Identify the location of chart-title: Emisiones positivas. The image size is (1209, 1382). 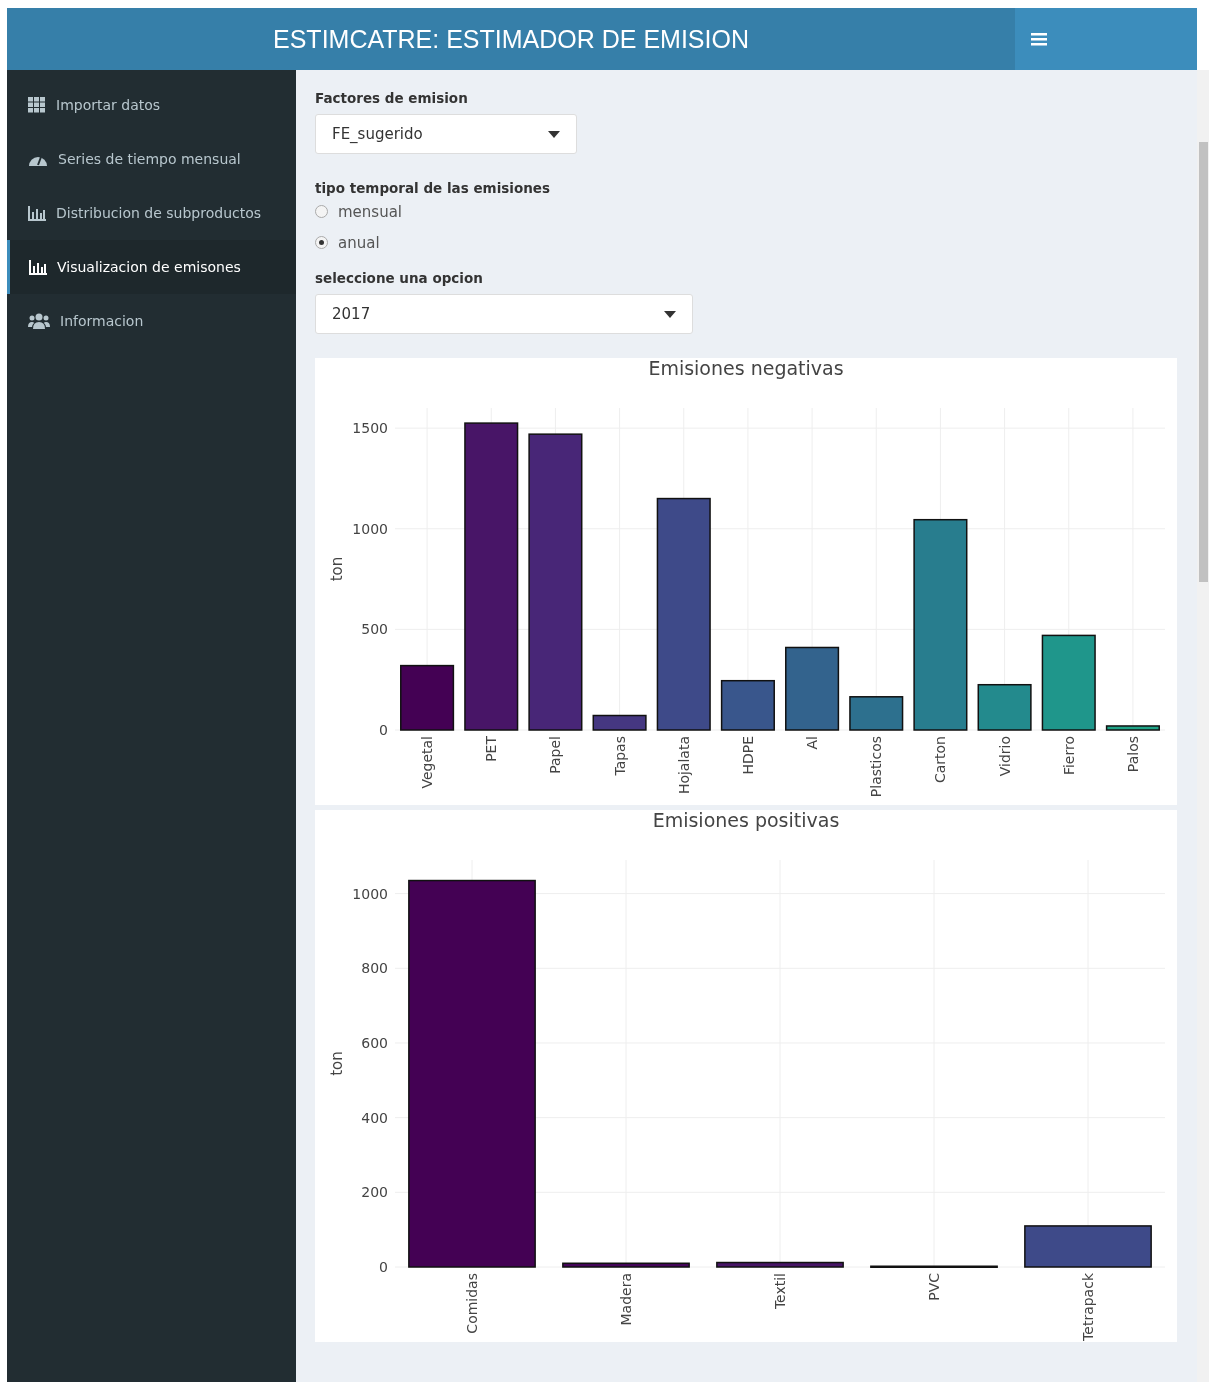
(746, 820).